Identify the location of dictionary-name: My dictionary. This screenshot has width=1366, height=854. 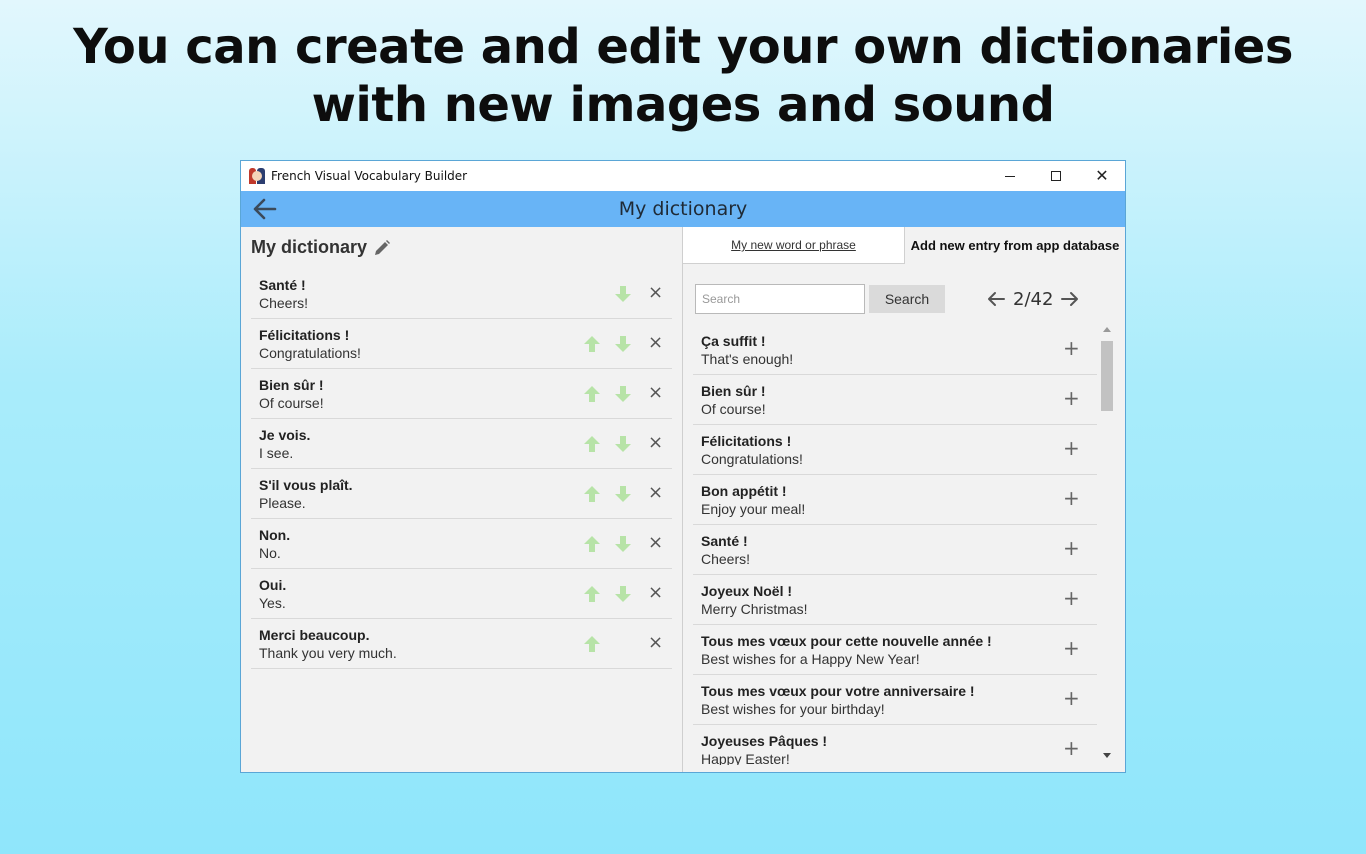
(309, 247).